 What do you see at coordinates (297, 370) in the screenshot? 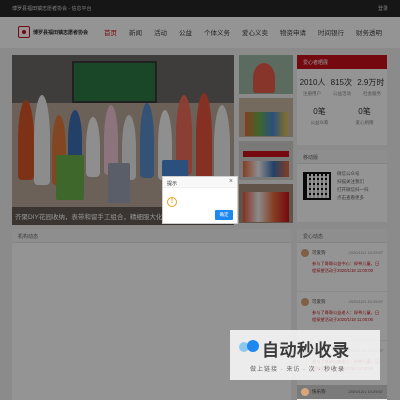
I see `watermark-subtitle: 做上链接 · 来访 · 次 · 秒收录` at bounding box center [297, 370].